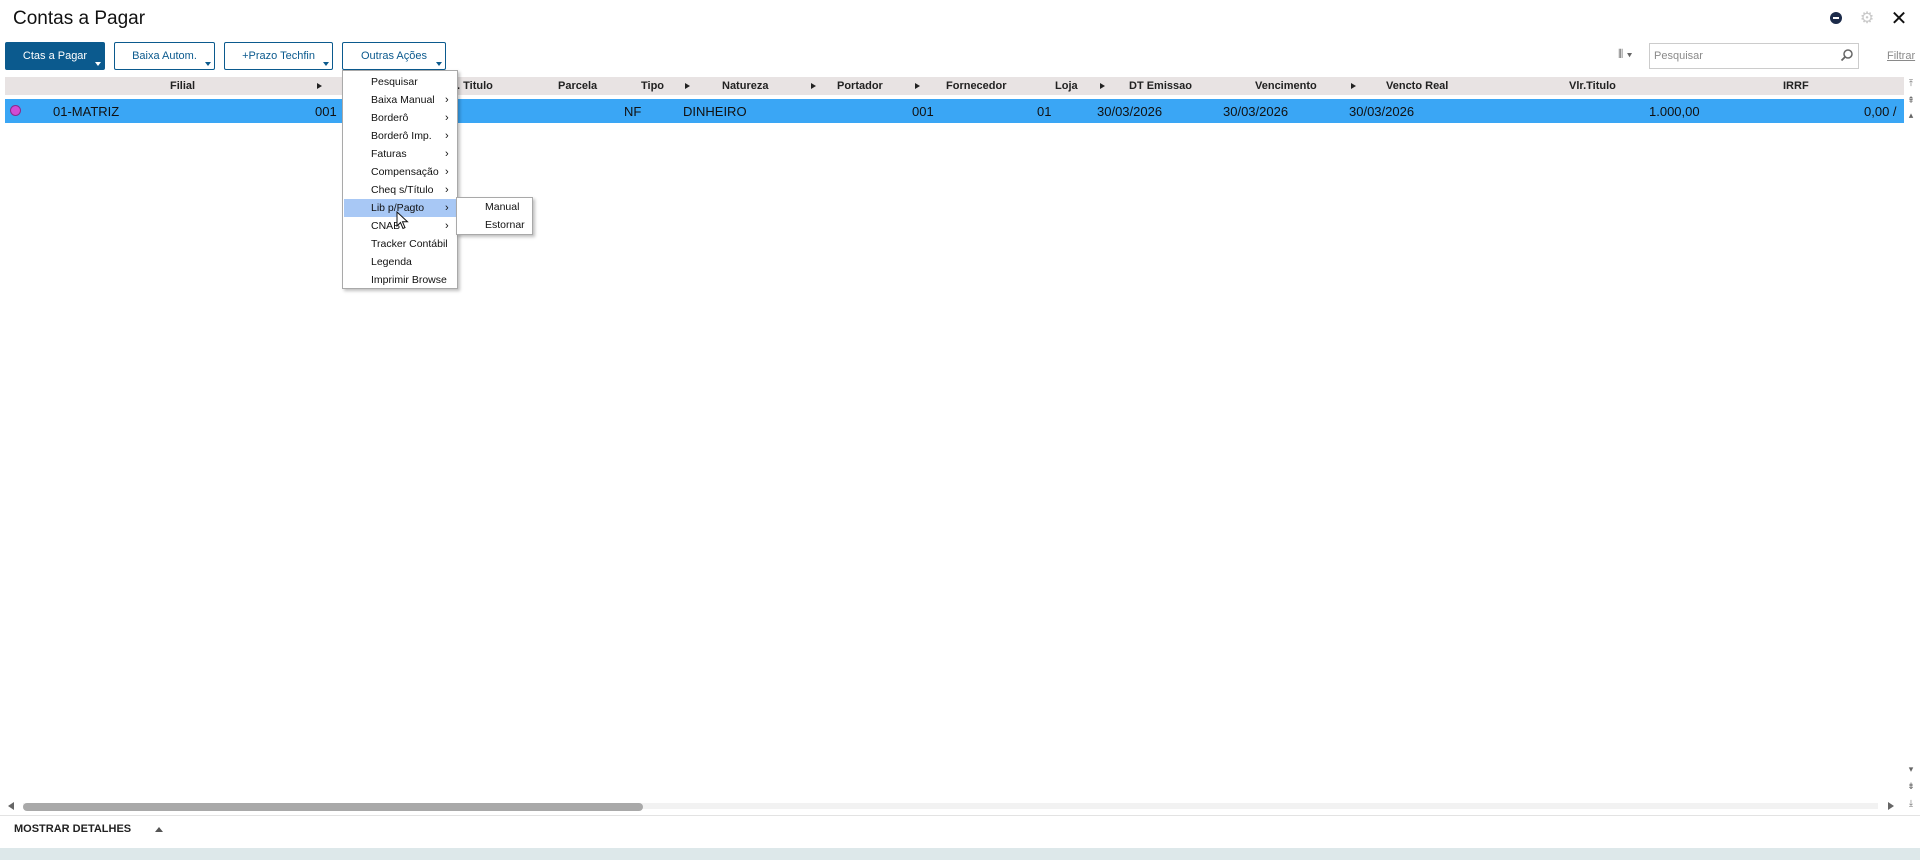 This screenshot has height=860, width=1920. Describe the element at coordinates (1867, 19) in the screenshot. I see `settings-icon: ⚙` at that location.